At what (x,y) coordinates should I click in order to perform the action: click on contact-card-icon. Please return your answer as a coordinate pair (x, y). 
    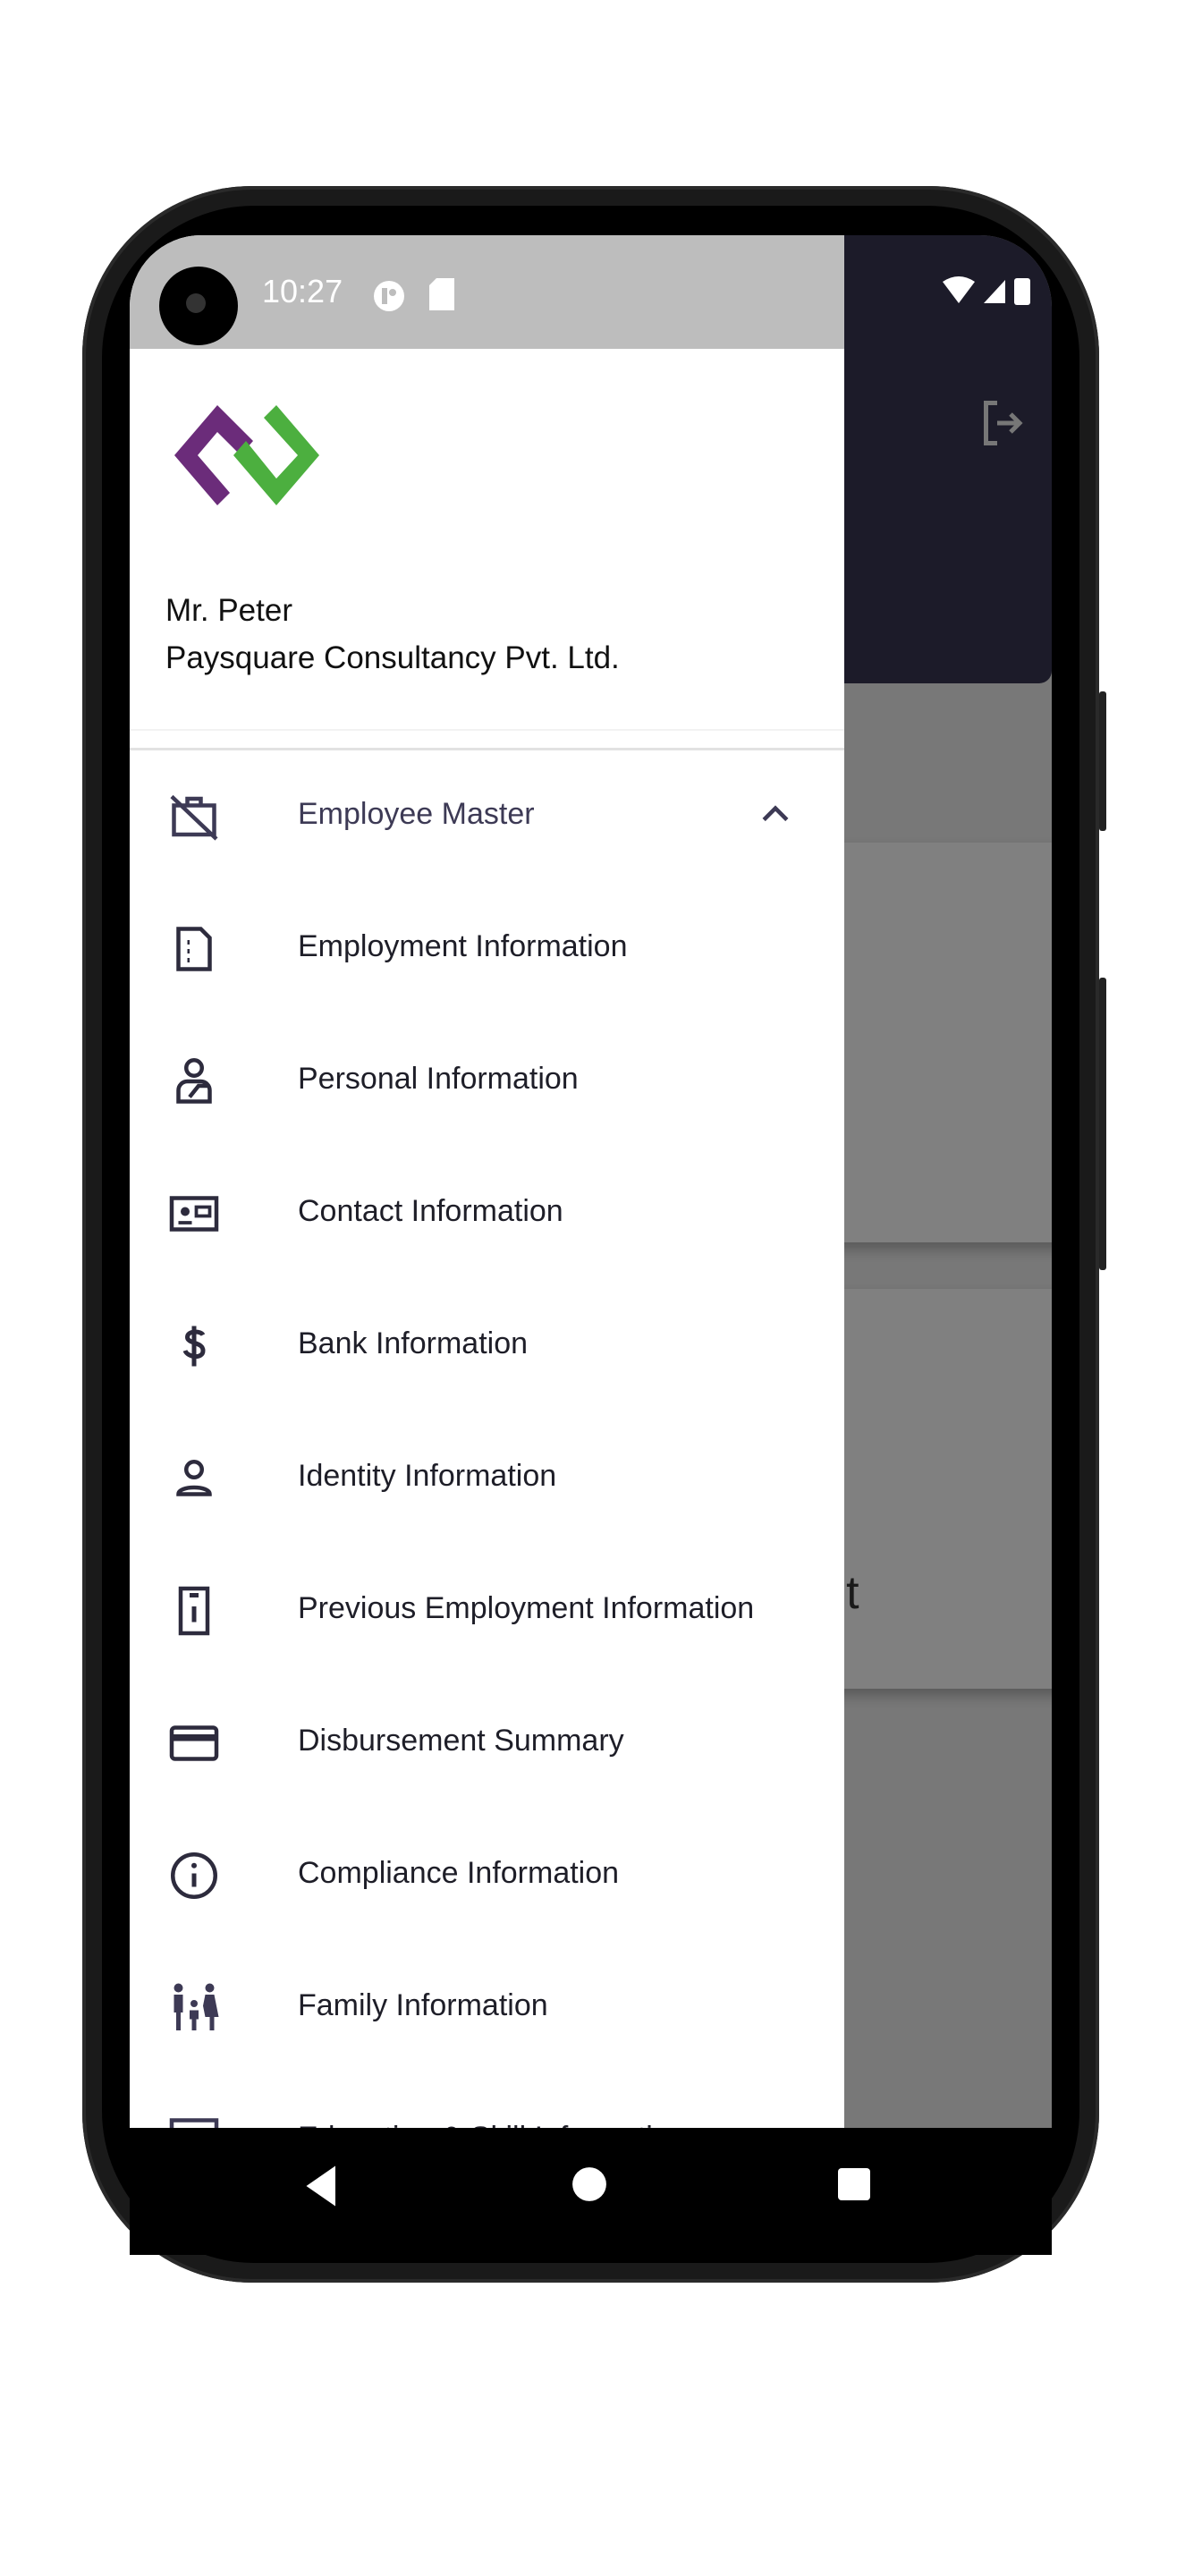
    Looking at the image, I should click on (194, 1214).